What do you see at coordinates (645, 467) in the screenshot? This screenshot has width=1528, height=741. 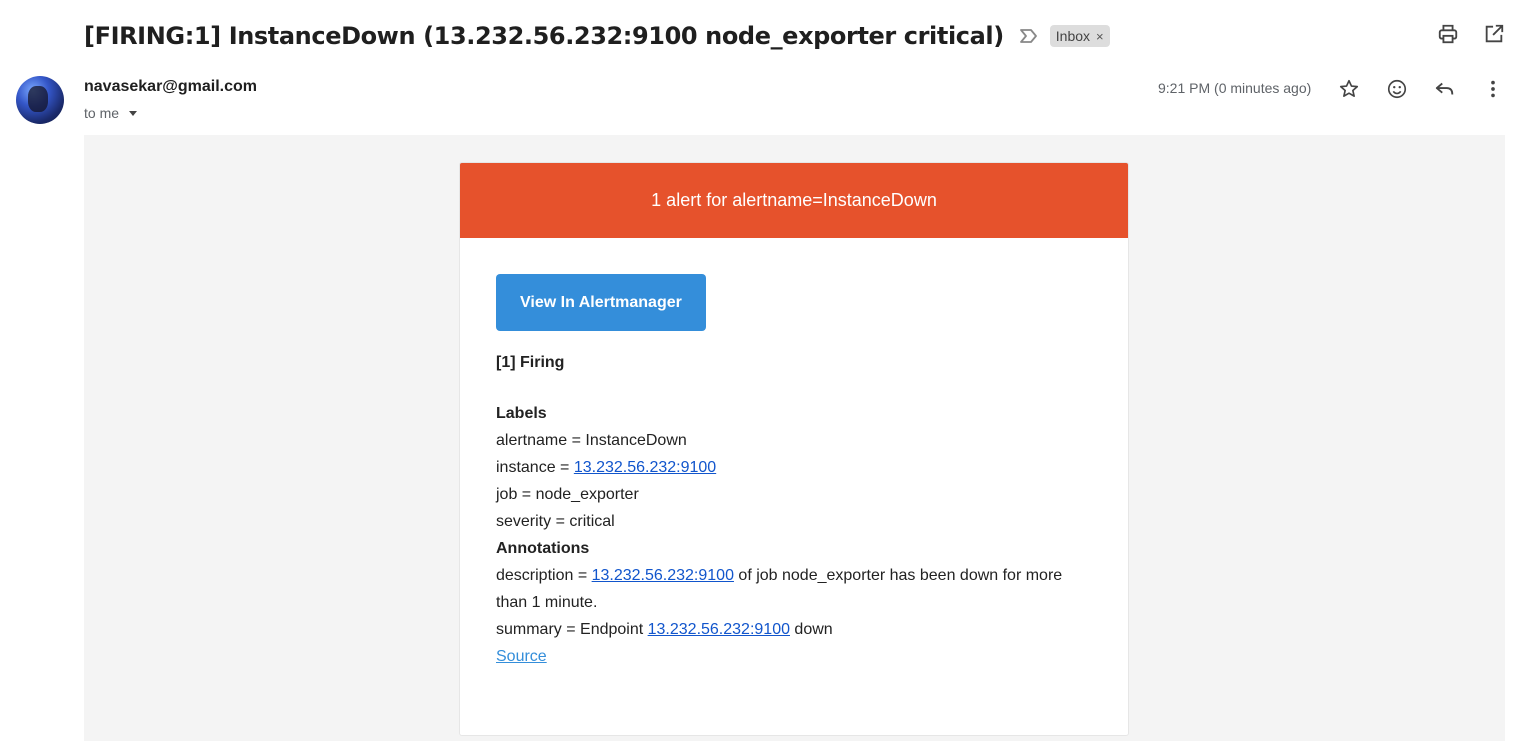 I see `instance-link: 13.232.56.232:9100` at bounding box center [645, 467].